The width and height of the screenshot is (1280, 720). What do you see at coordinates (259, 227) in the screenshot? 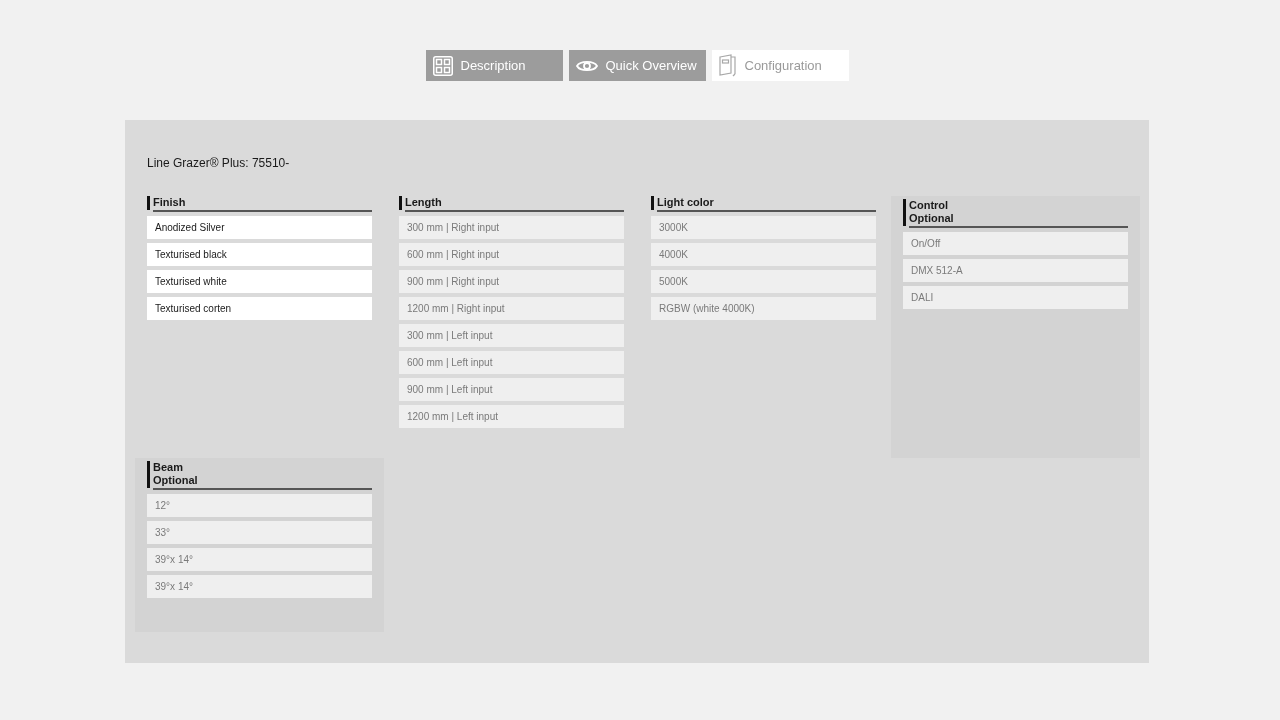
I see `option-item: Anodized Silver` at bounding box center [259, 227].